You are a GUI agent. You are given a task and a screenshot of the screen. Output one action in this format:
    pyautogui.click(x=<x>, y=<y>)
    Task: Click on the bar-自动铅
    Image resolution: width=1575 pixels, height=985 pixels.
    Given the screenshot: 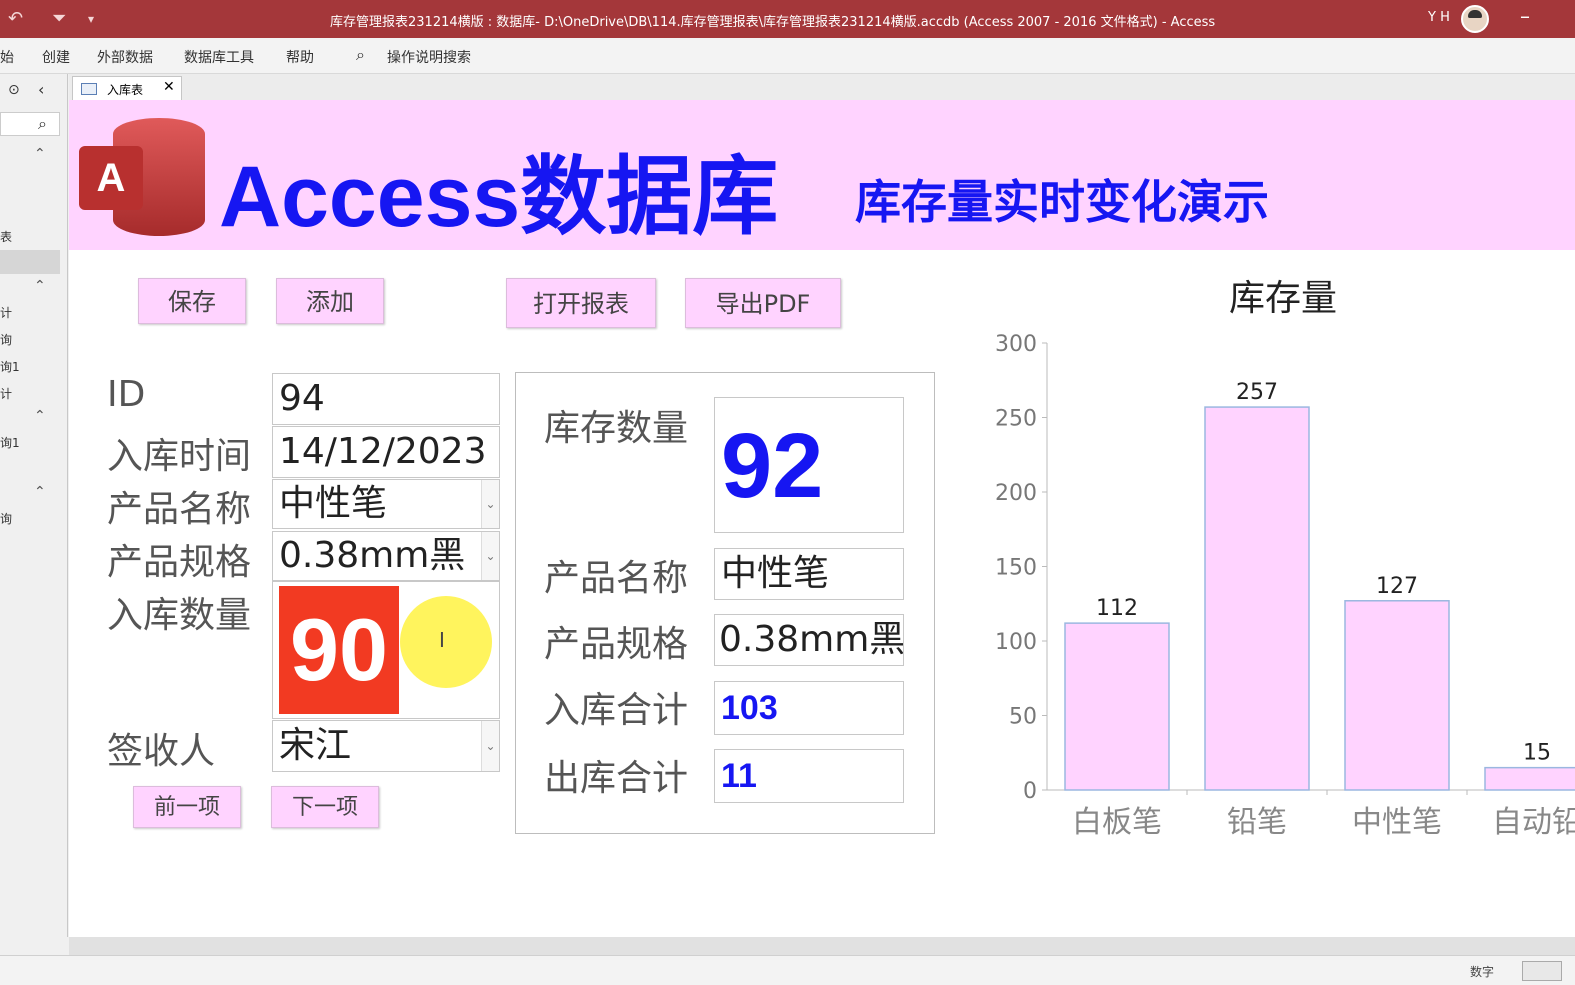 What is the action you would take?
    pyautogui.click(x=1529, y=778)
    